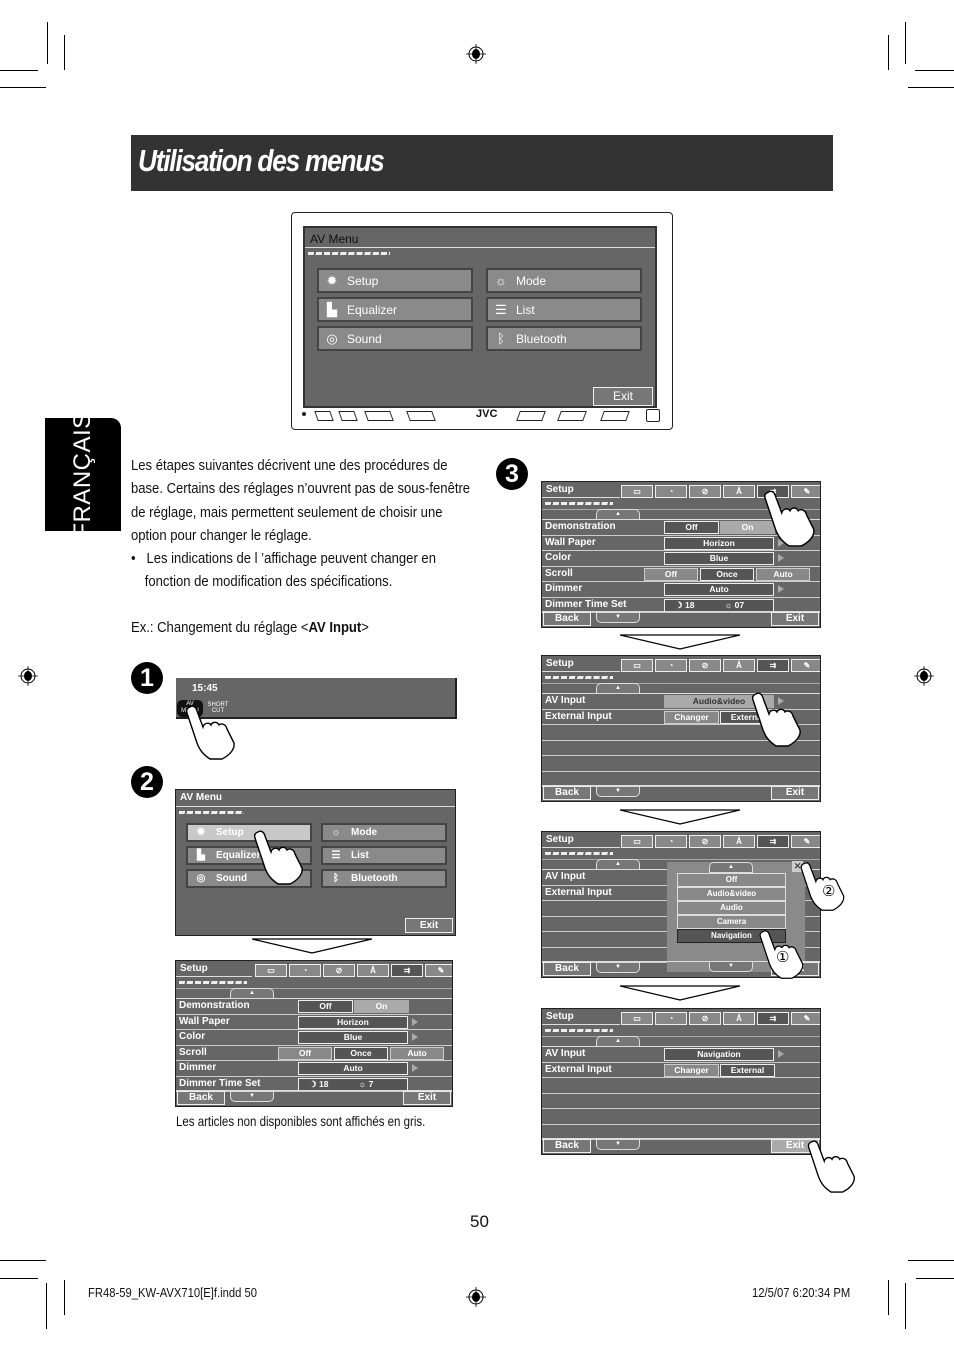  I want to click on popup-option: Audio&video, so click(731, 894).